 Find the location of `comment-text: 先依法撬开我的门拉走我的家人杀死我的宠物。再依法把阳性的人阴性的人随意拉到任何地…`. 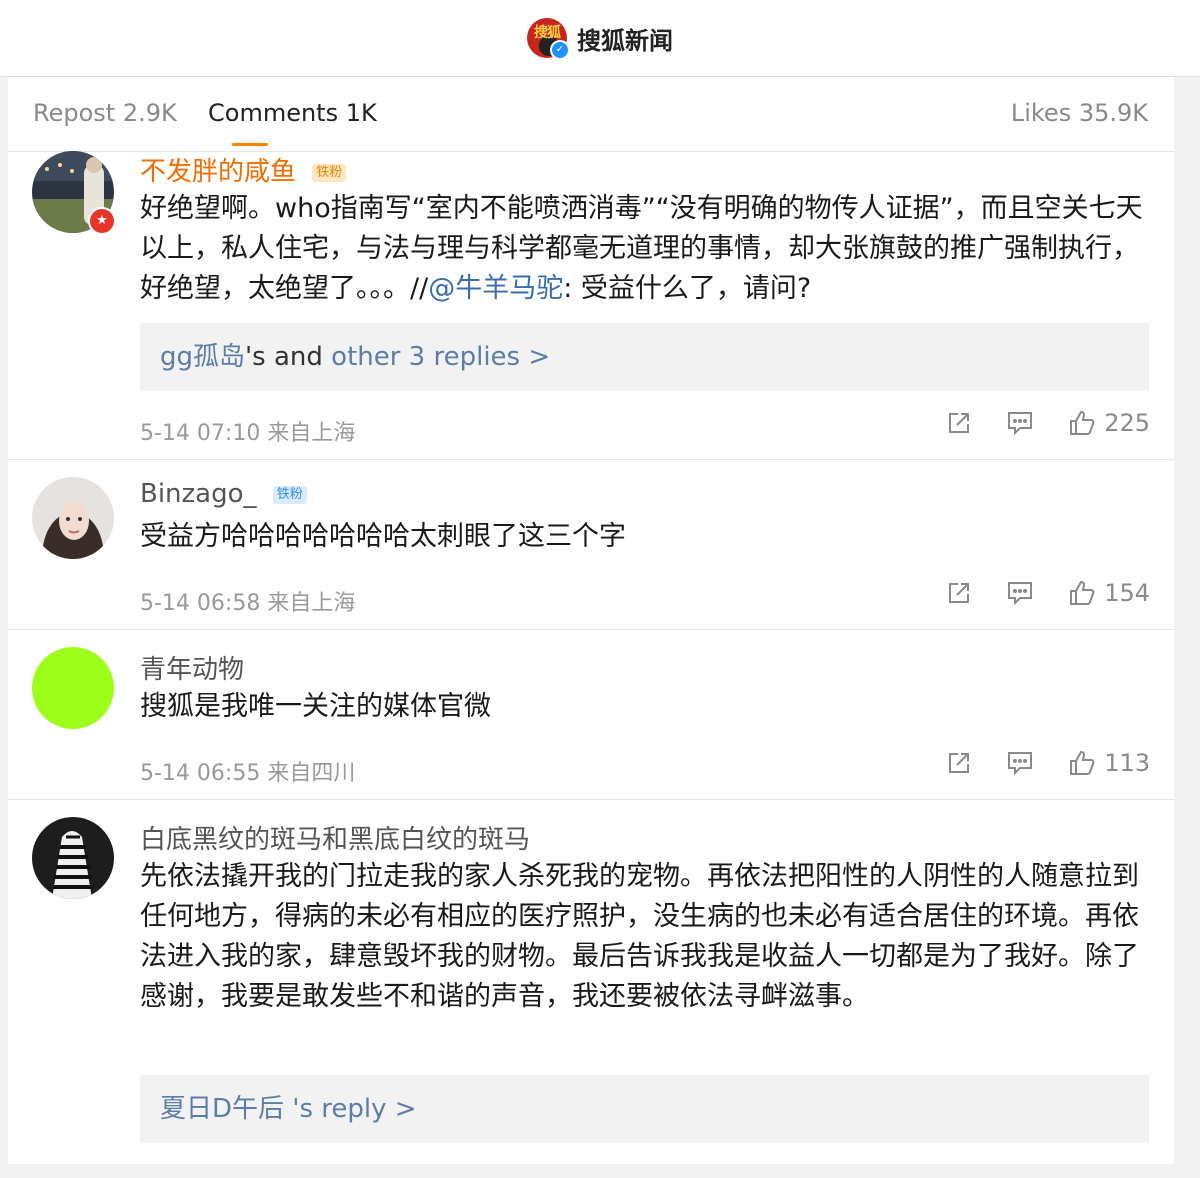

comment-text: 先依法撬开我的门拉走我的家人杀死我的宠物。再依法把阳性的人阴性的人随意拉到任何地… is located at coordinates (639, 936).